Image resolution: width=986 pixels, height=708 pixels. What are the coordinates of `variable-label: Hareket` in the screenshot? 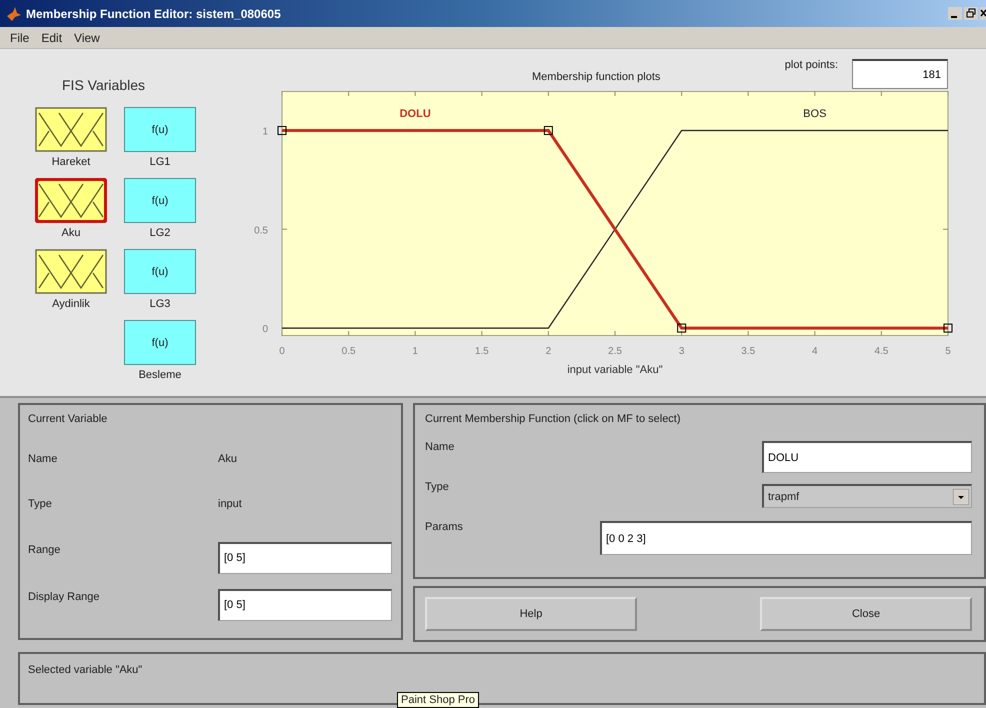 It's located at (71, 162).